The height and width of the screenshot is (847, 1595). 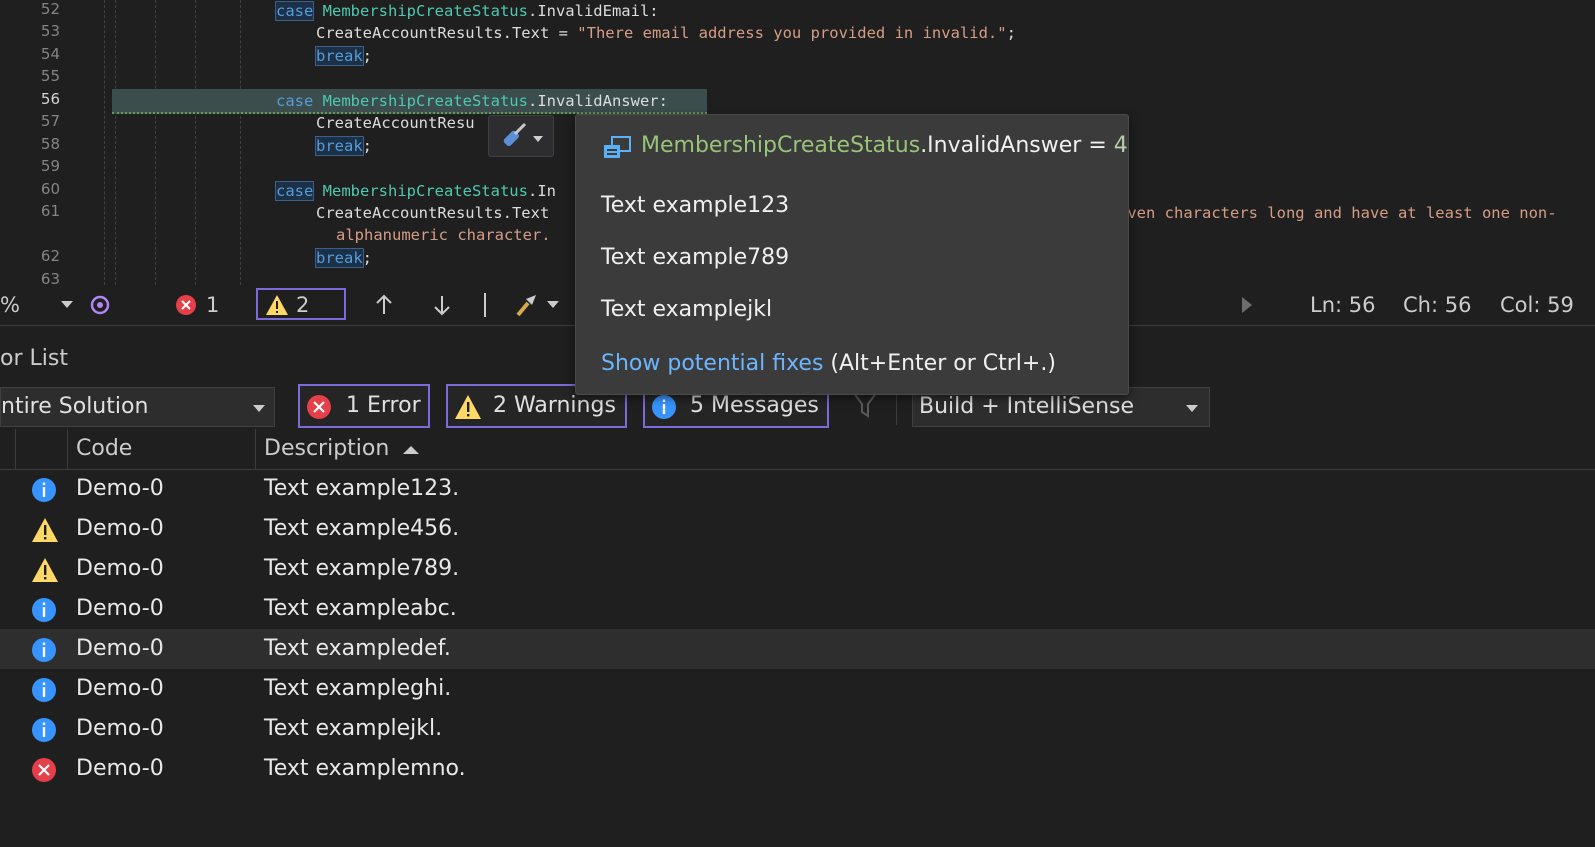 What do you see at coordinates (1027, 406) in the screenshot?
I see `build-source-value: Build + IntelliSense` at bounding box center [1027, 406].